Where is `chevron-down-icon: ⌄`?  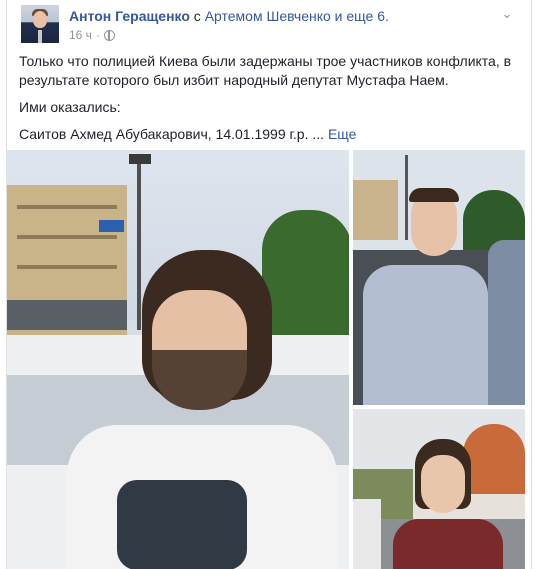 chevron-down-icon: ⌄ is located at coordinates (507, 14).